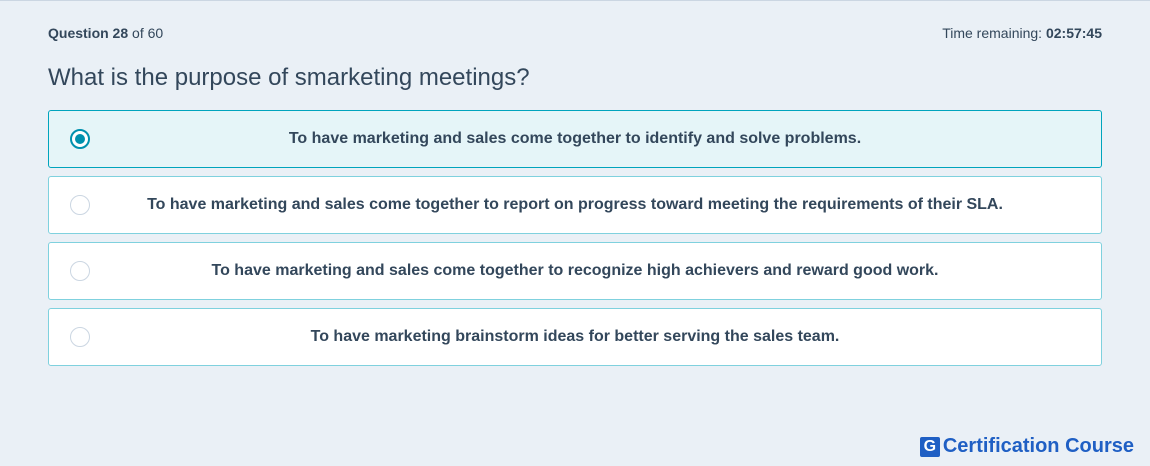 This screenshot has width=1150, height=466. I want to click on question-counter: Question 28 of 60, so click(105, 33).